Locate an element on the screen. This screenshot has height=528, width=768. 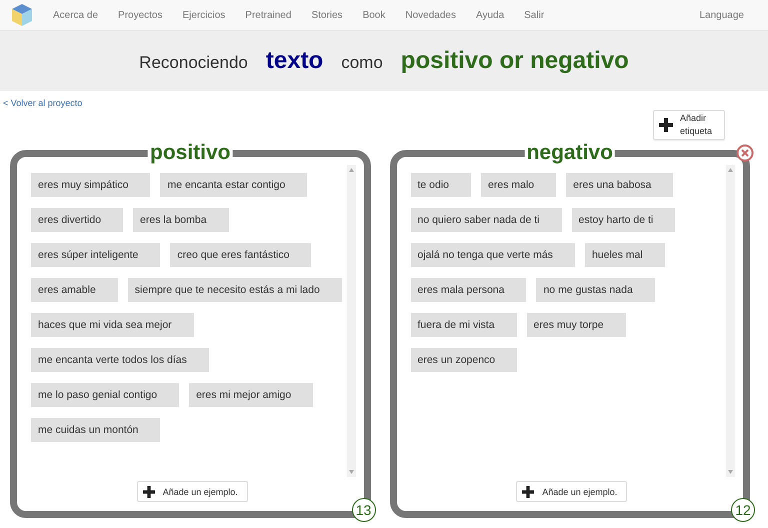
example-chip: me encanta verte todos los días is located at coordinates (120, 360).